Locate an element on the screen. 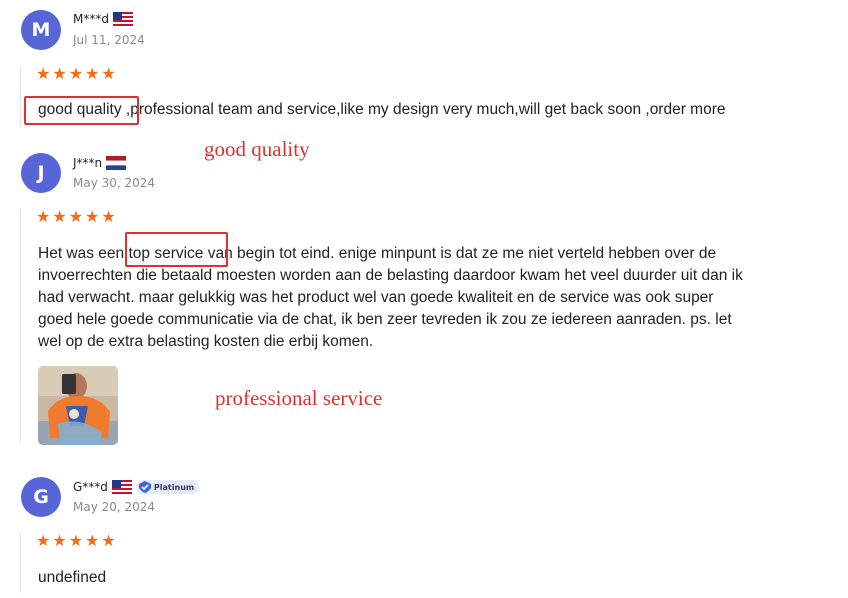 The height and width of the screenshot is (598, 848). reviewer-name-row: G***d Platinum is located at coordinates (136, 487).